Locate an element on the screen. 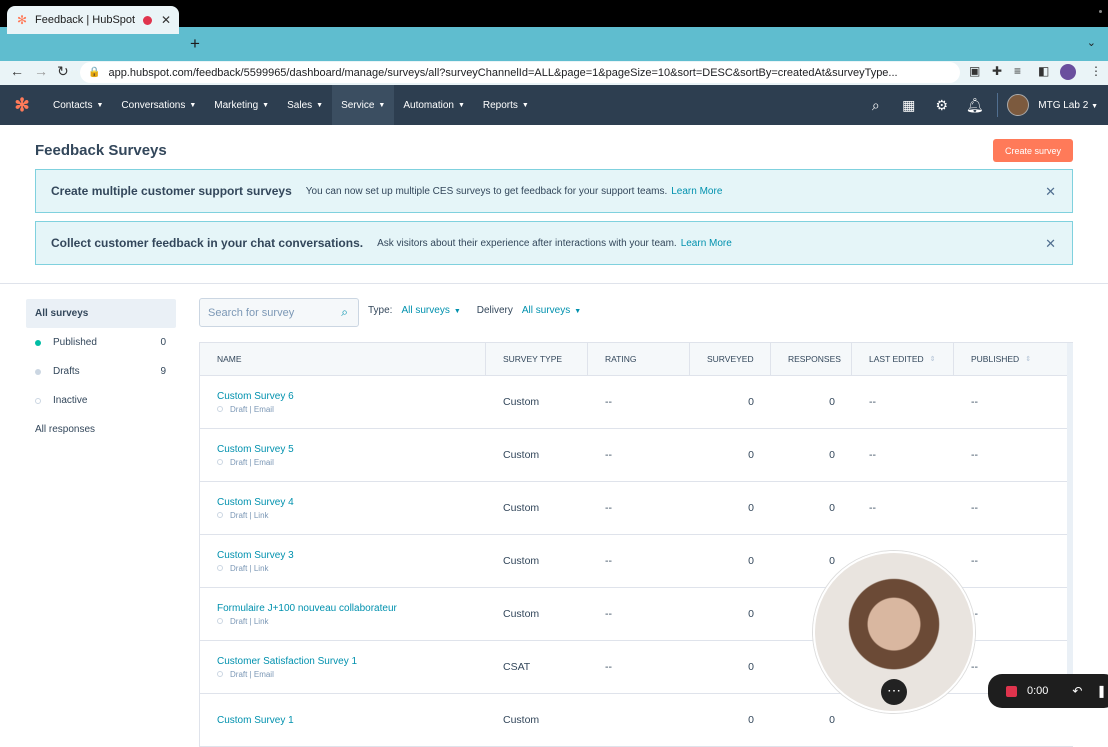  nav-sales: Sales ▼ is located at coordinates (305, 105).